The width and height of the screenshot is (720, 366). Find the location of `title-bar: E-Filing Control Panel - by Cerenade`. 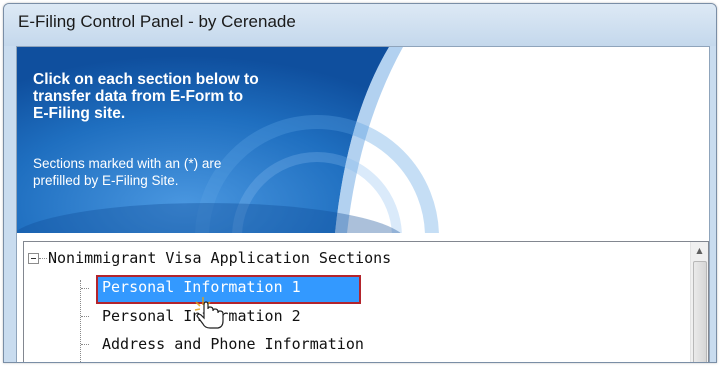

title-bar: E-Filing Control Panel - by Cerenade is located at coordinates (360, 25).